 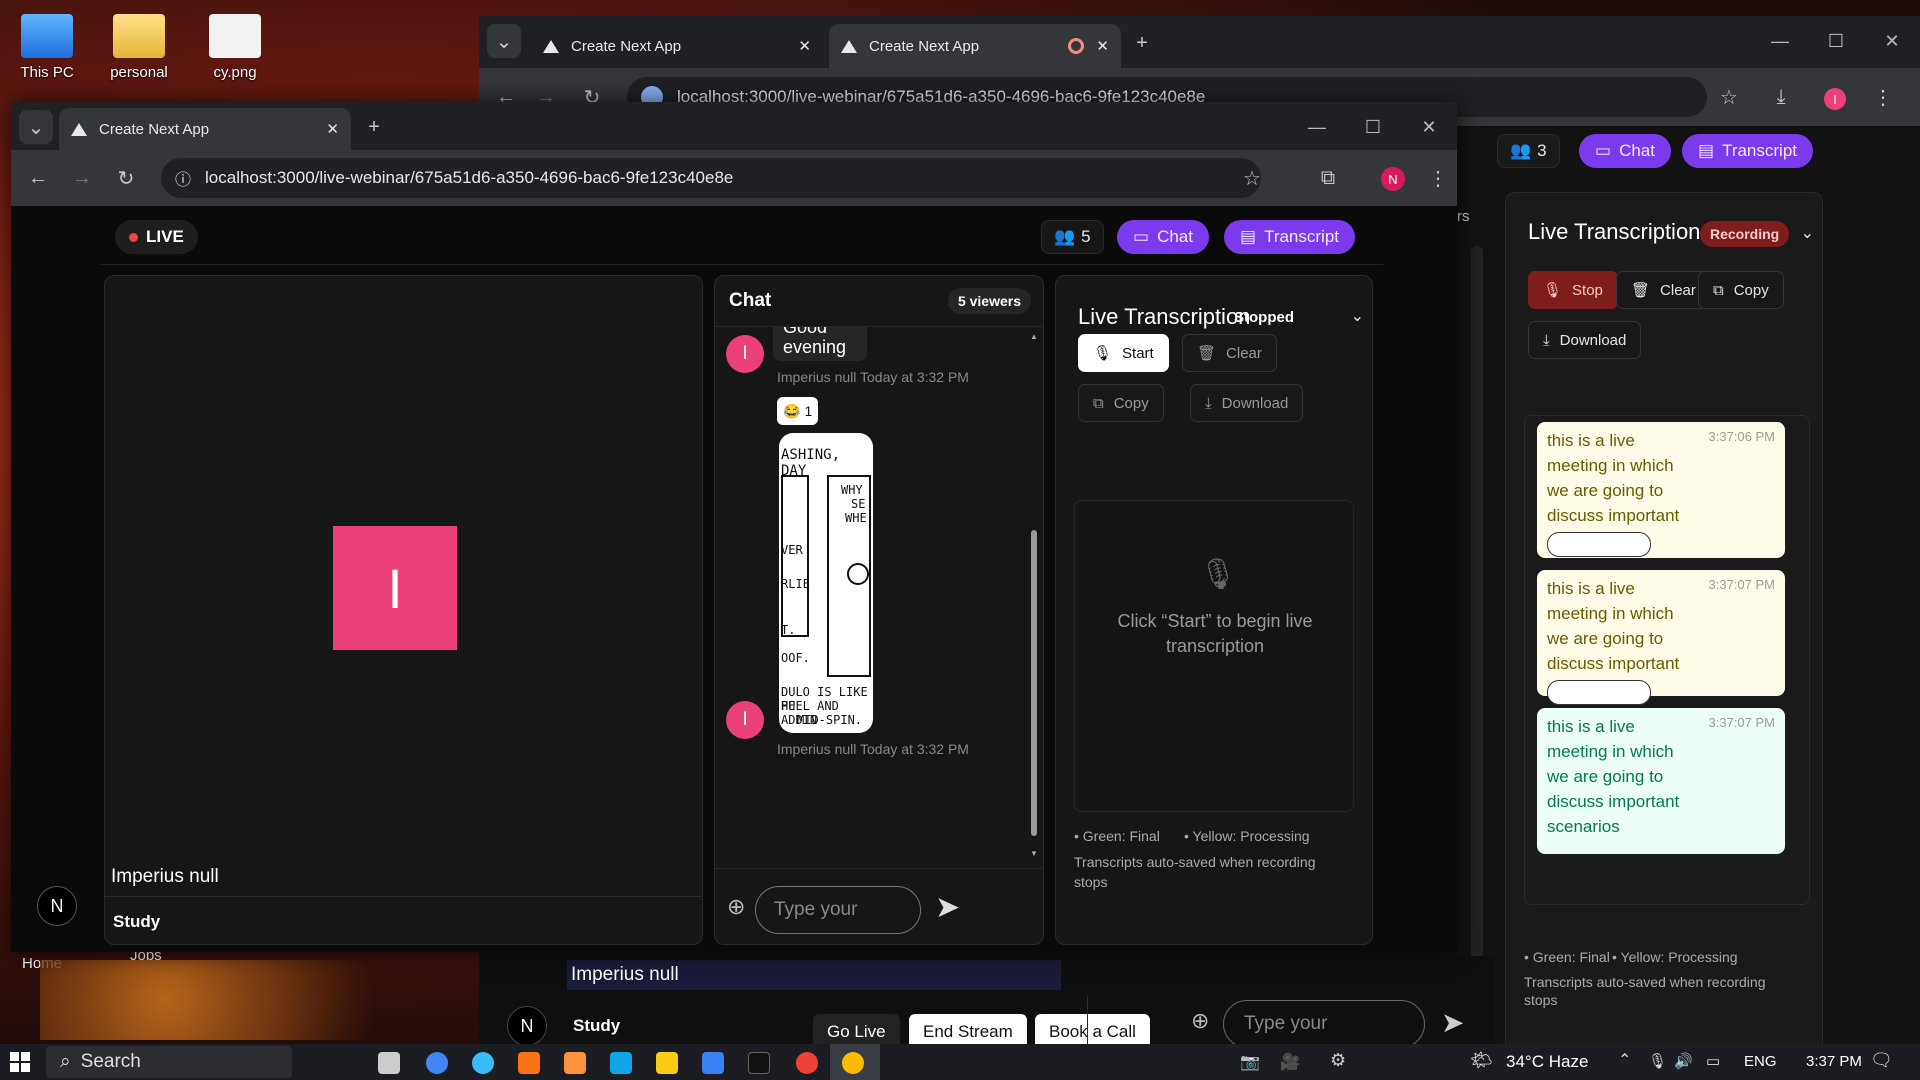 What do you see at coordinates (1393, 179) in the screenshot?
I see `profile-avatar: N` at bounding box center [1393, 179].